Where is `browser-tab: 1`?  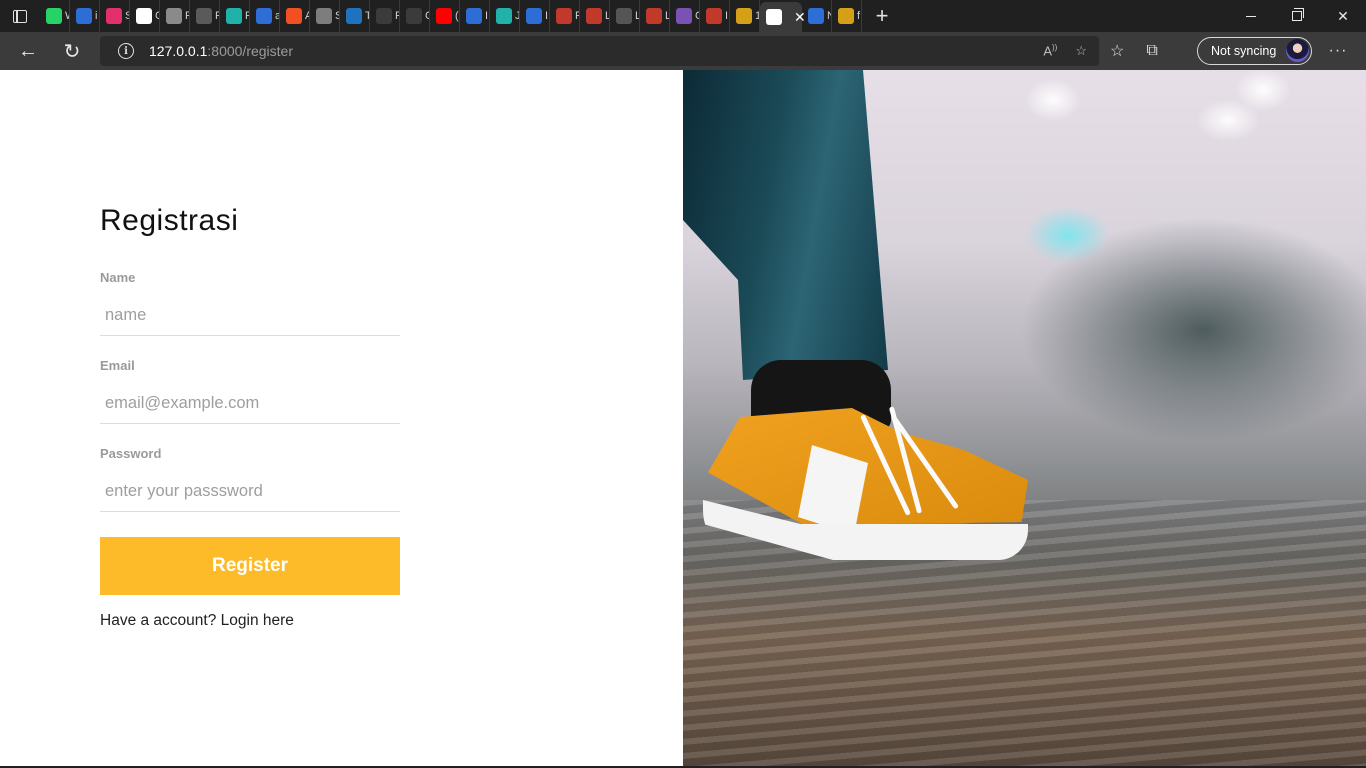
browser-tab: 1 is located at coordinates (745, 16).